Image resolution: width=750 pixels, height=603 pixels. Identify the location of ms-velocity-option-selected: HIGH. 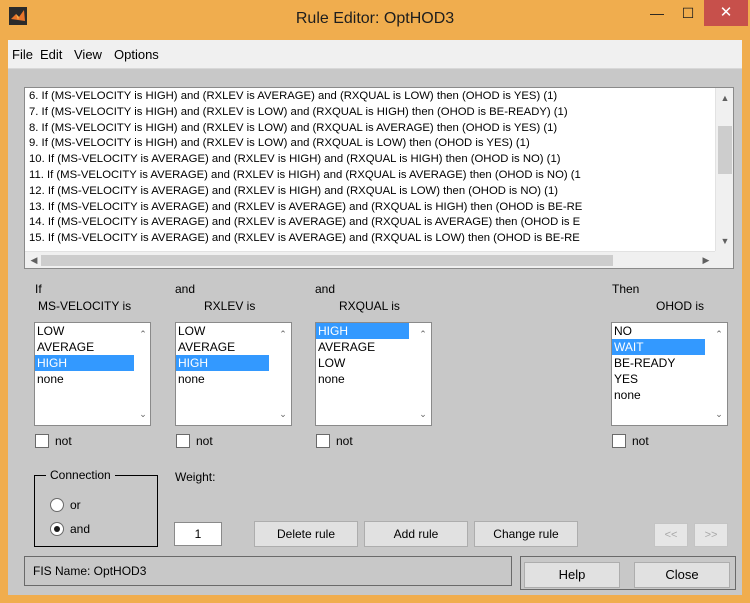
(84, 363).